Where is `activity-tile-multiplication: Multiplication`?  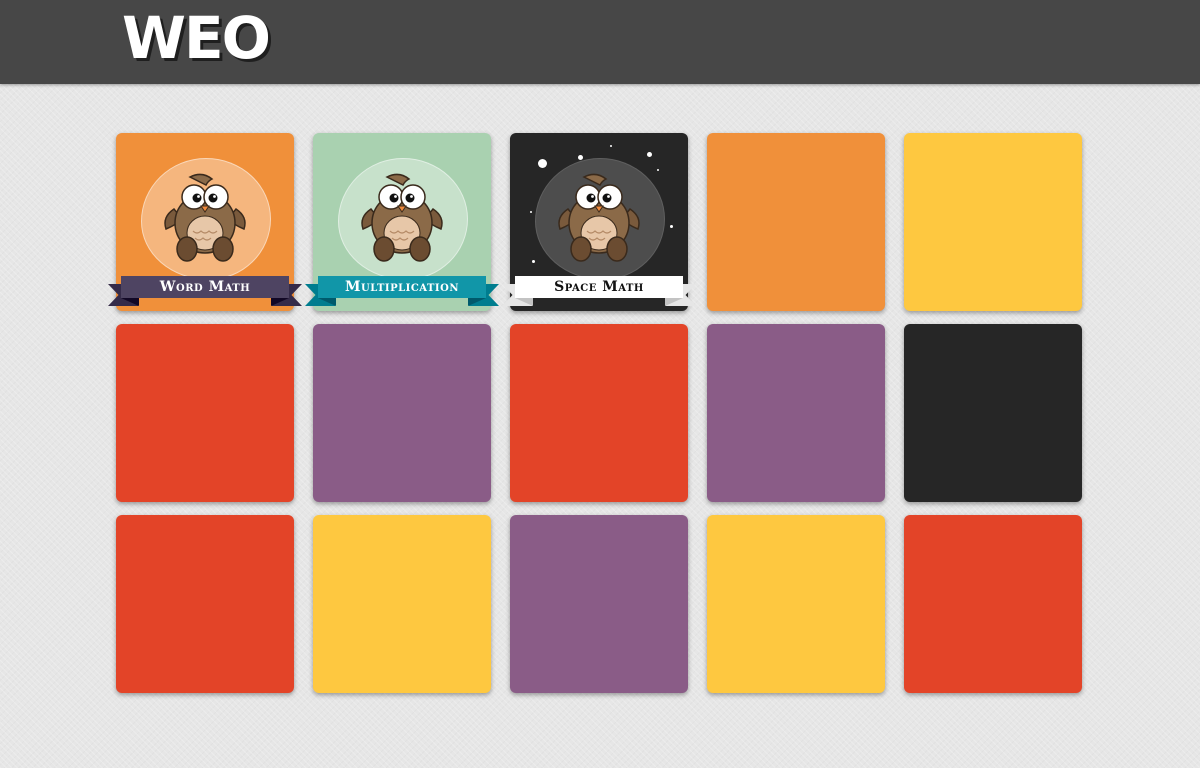 activity-tile-multiplication: Multiplication is located at coordinates (402, 222).